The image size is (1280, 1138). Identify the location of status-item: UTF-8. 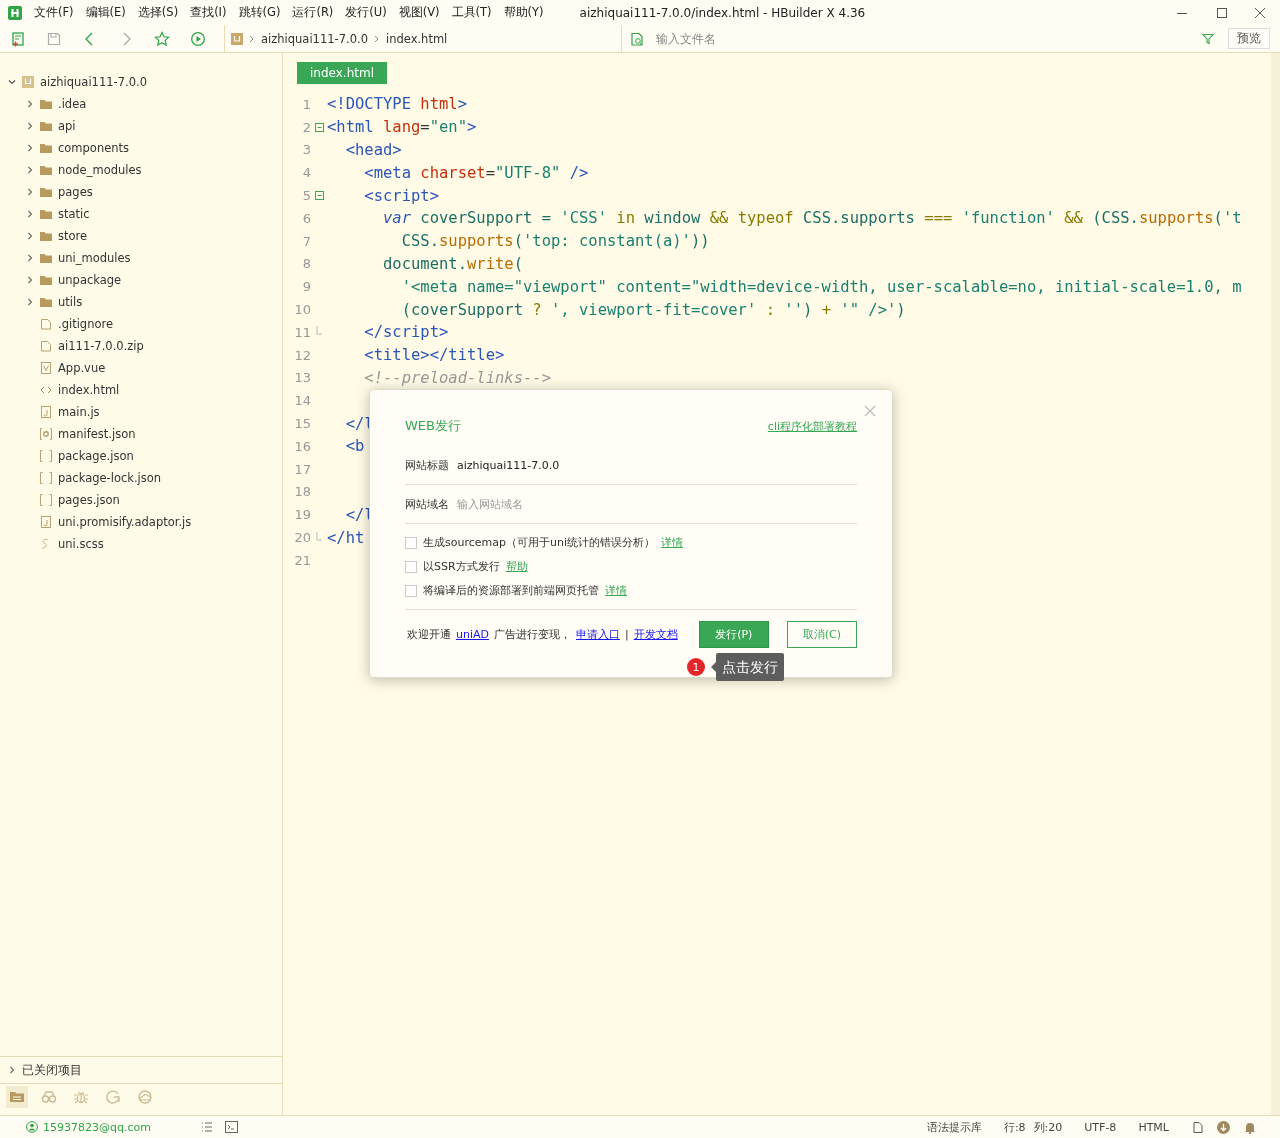
(1100, 1127).